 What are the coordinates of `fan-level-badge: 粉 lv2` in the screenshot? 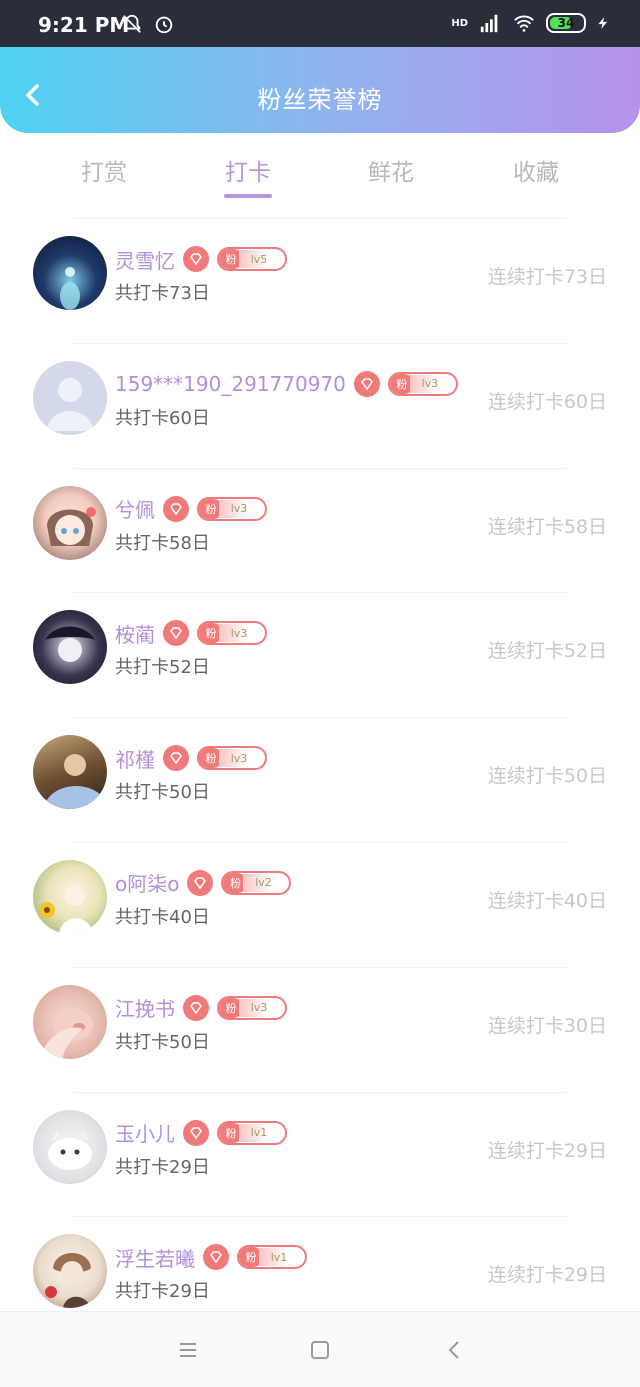 It's located at (256, 882).